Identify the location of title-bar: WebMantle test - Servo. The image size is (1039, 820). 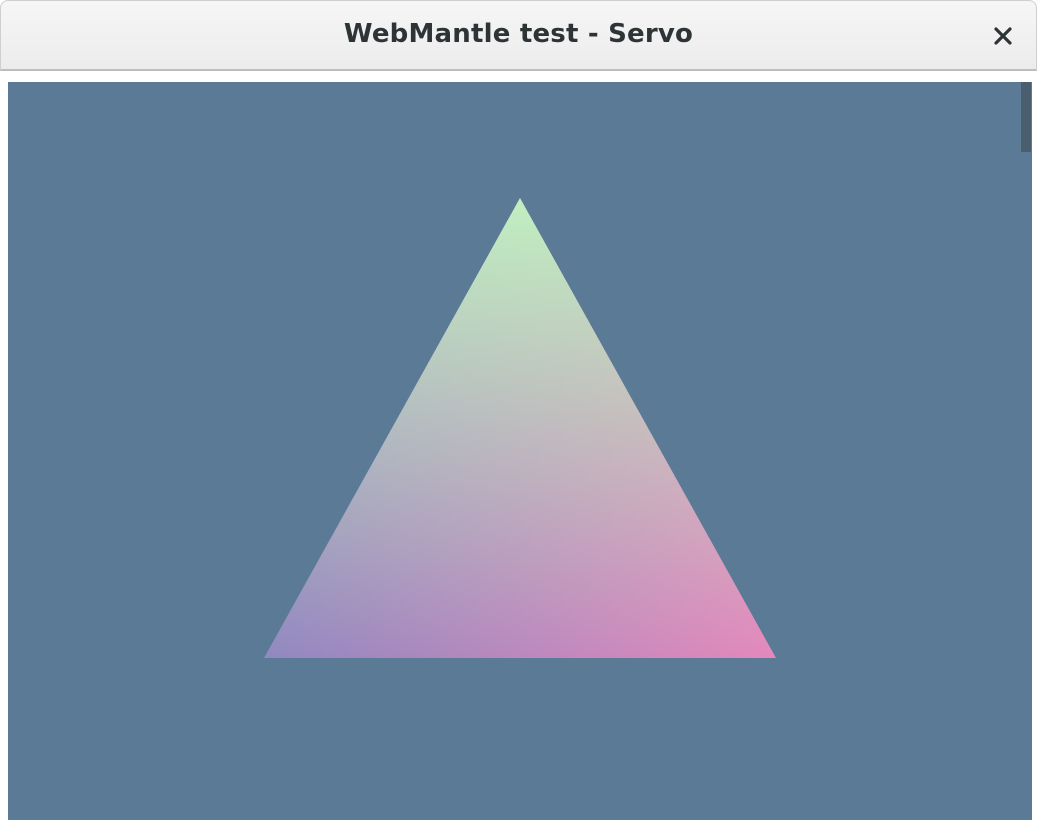
(518, 35).